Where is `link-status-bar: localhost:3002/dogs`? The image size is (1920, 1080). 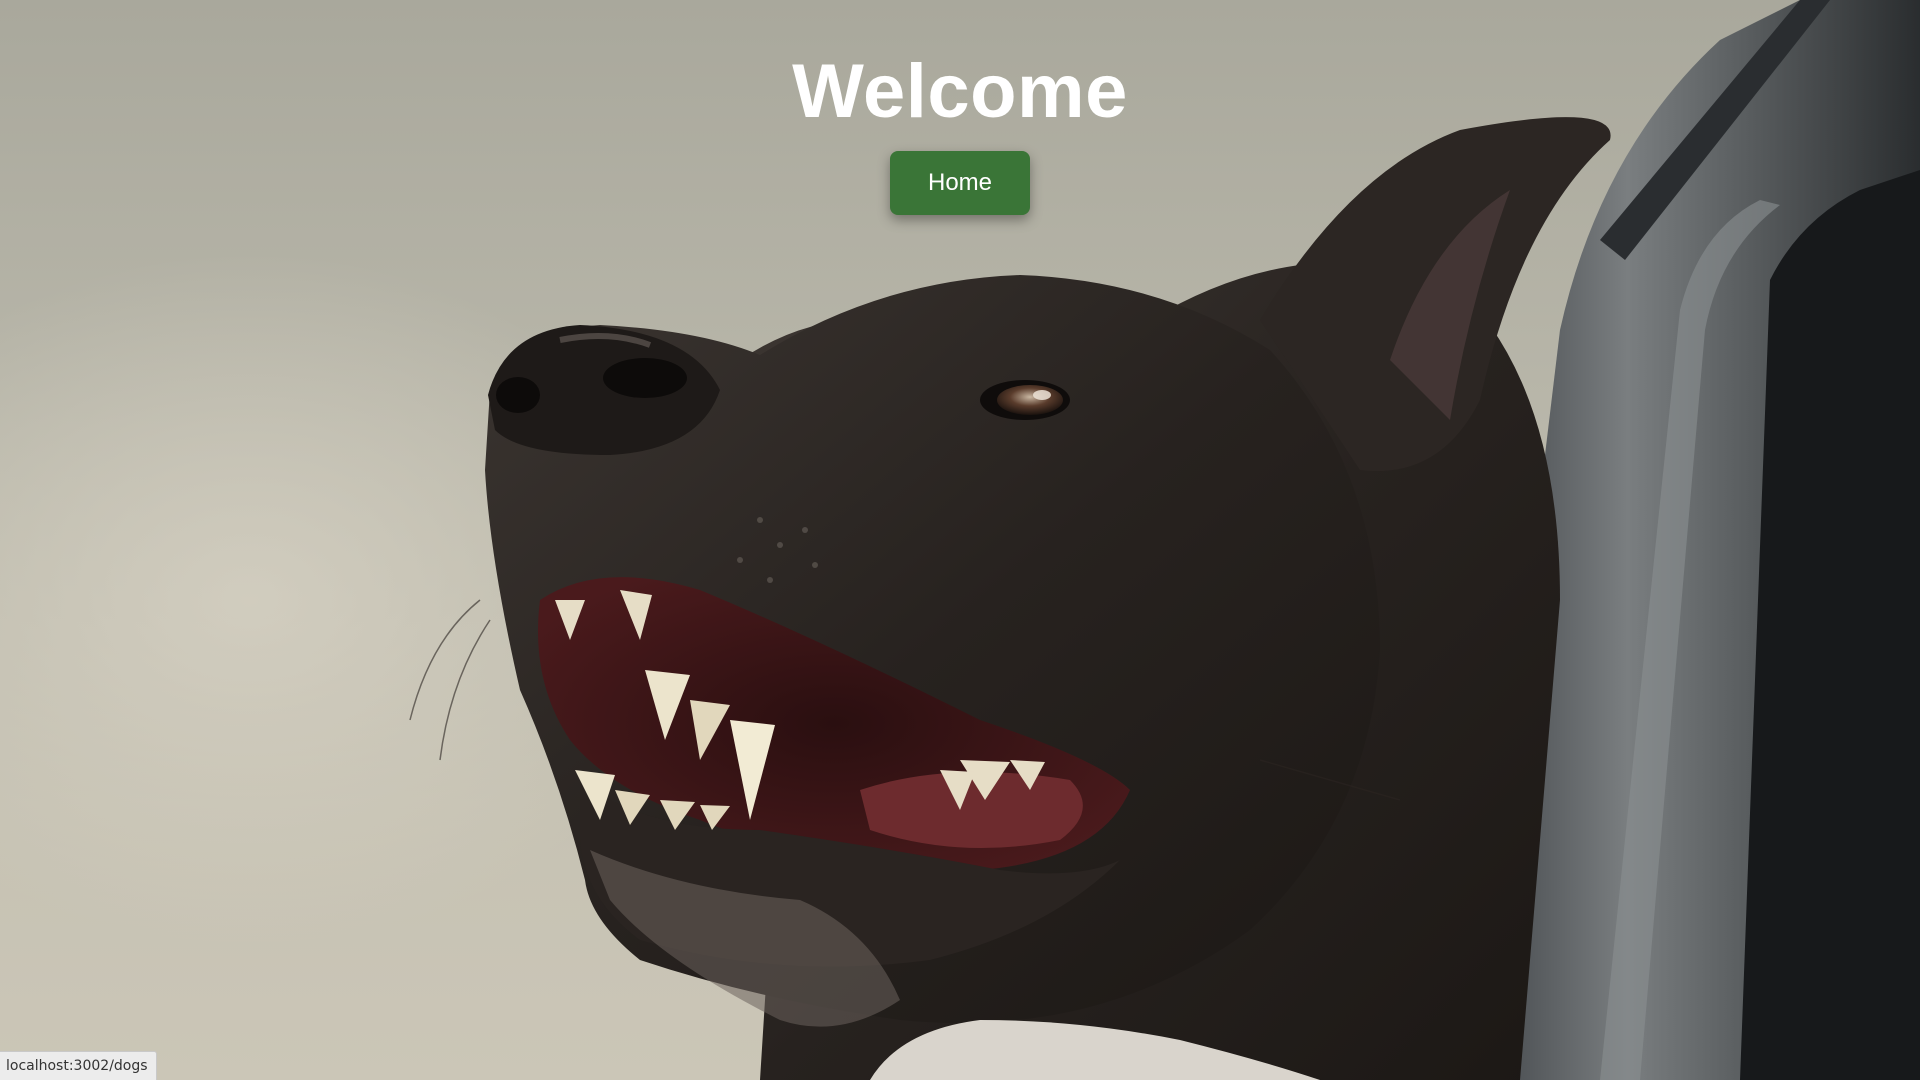
link-status-bar: localhost:3002/dogs is located at coordinates (78, 1065).